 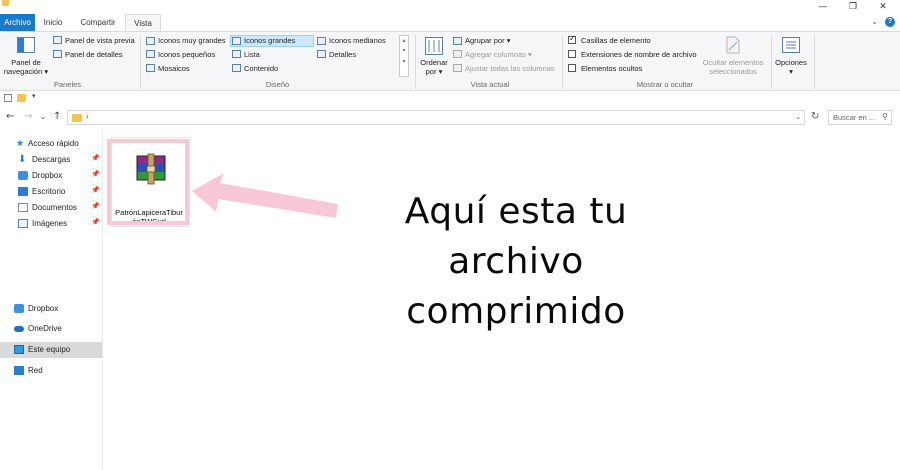 I want to click on chevron-up-icon: ▴, so click(x=404, y=41).